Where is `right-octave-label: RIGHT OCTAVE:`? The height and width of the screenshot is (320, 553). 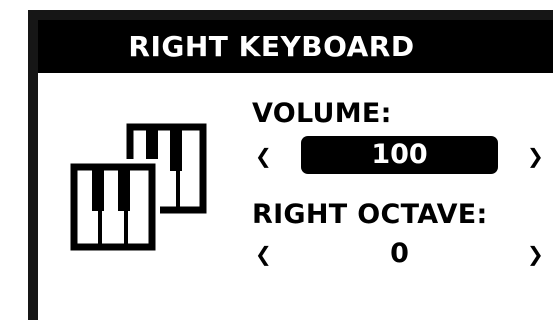 right-octave-label: RIGHT OCTAVE: is located at coordinates (370, 214).